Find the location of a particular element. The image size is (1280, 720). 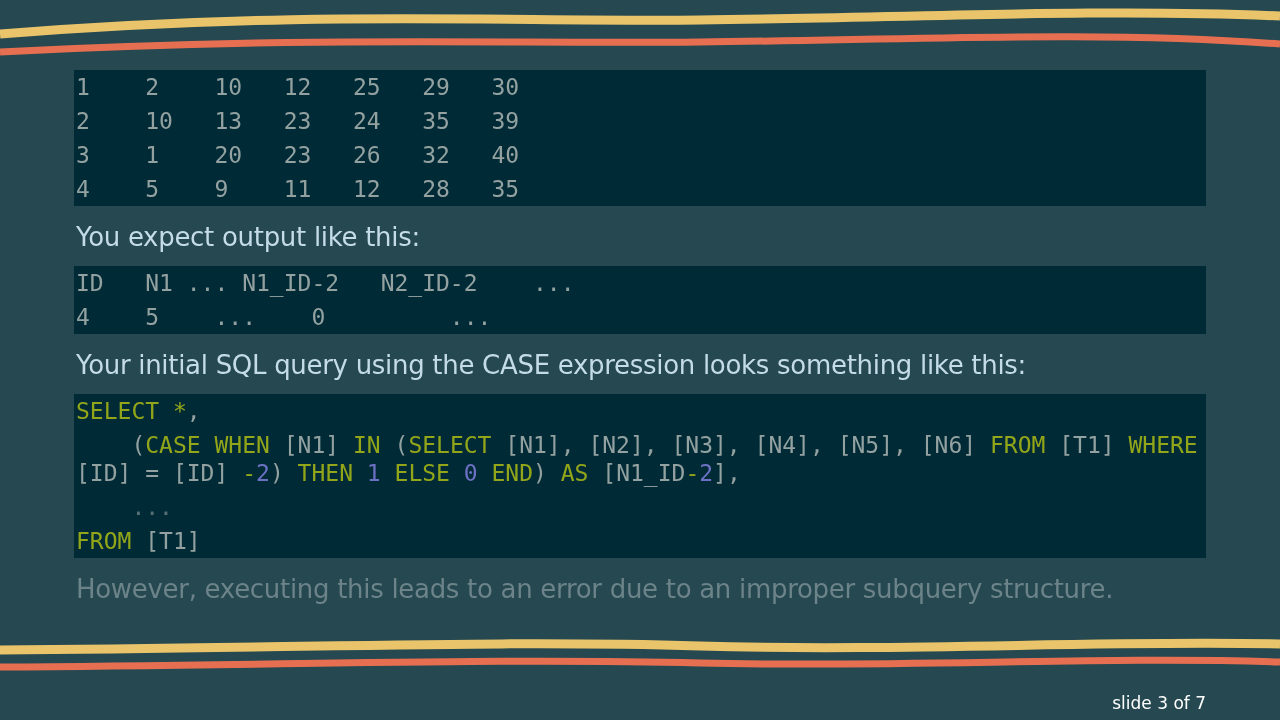

slide-counter: slide 3 of 7 is located at coordinates (1159, 703).